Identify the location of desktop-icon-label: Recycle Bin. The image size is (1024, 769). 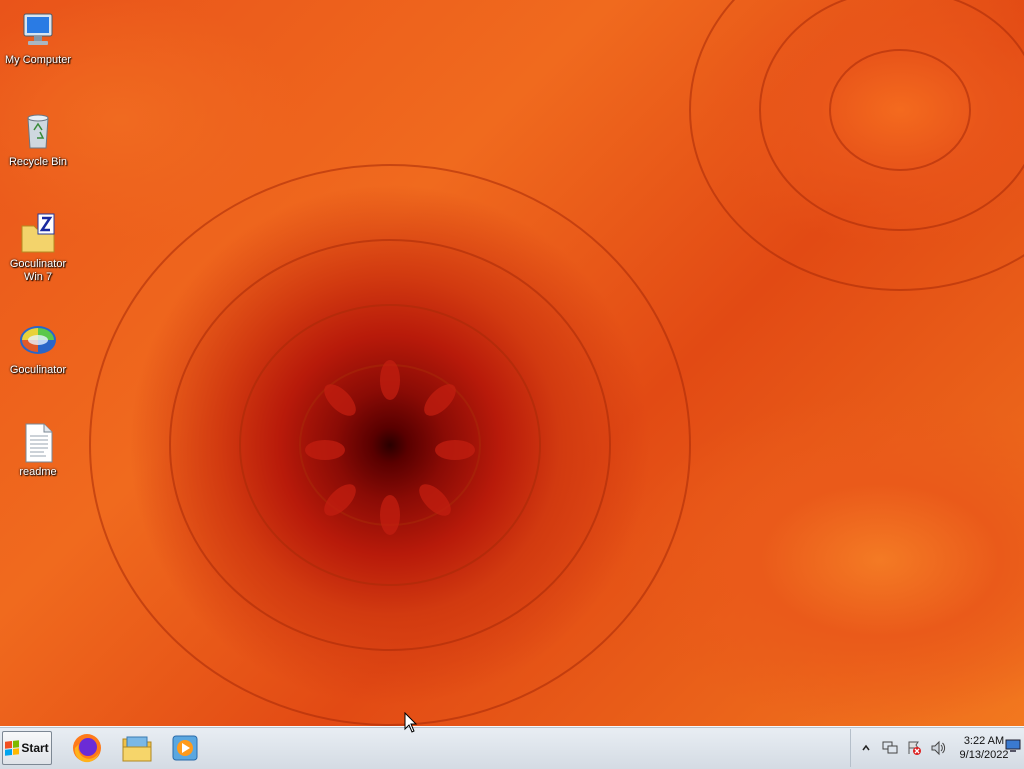
(38, 162).